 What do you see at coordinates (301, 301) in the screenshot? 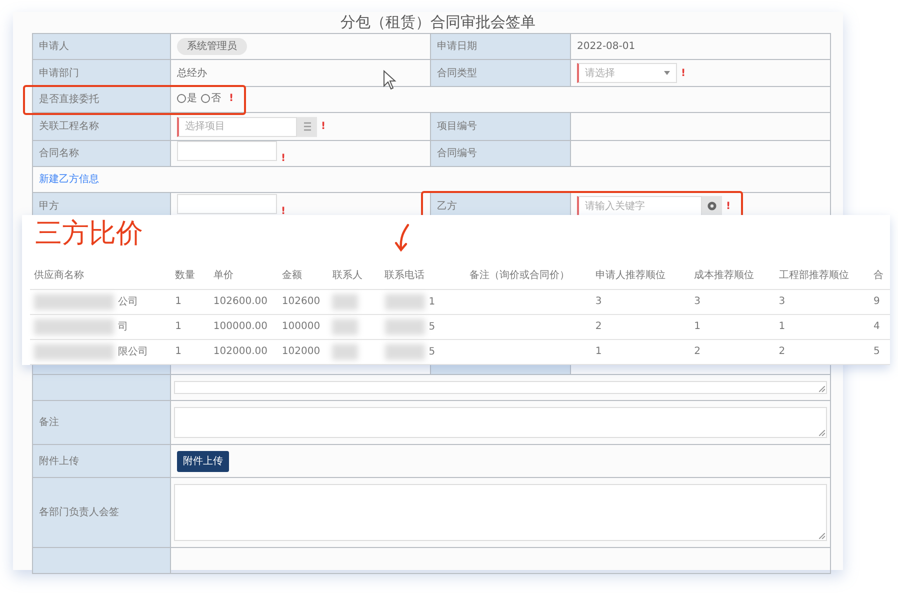
I see `table-cell: 102600` at bounding box center [301, 301].